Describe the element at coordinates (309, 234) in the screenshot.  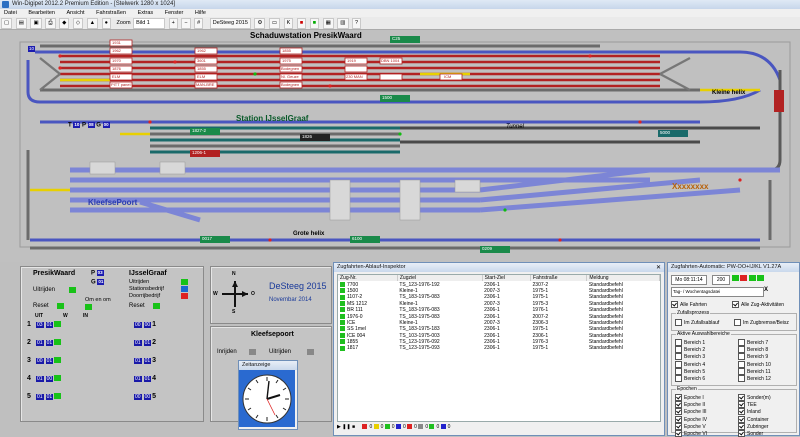
I see `grote-helix-label: Grote helix` at that location.